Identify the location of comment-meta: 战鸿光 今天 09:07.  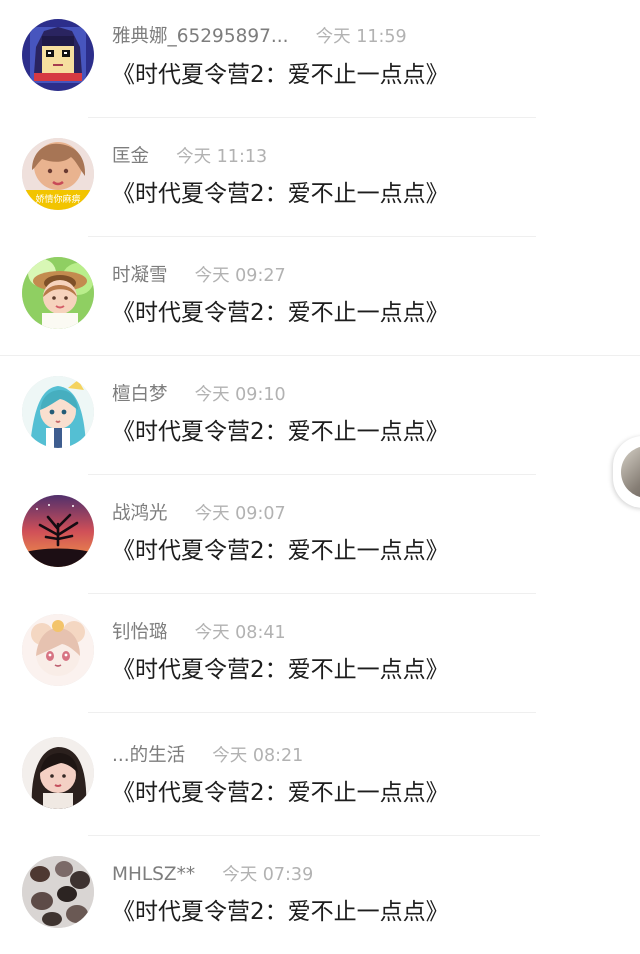
(199, 514).